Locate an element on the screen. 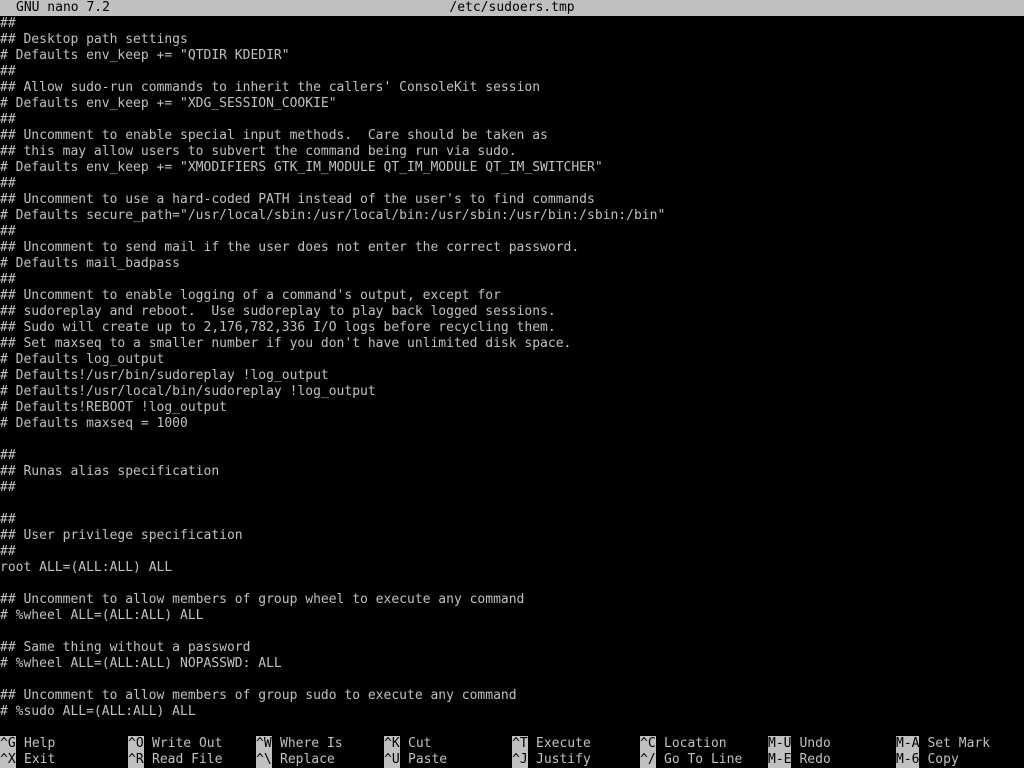  mark-icon: M-A is located at coordinates (908, 744).